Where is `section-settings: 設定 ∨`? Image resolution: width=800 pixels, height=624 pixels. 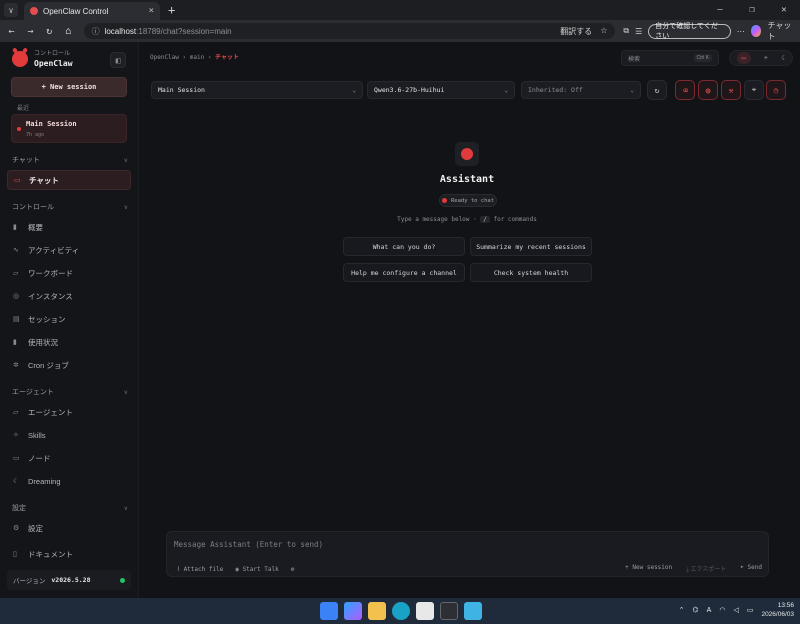 section-settings: 設定 ∨ is located at coordinates (70, 508).